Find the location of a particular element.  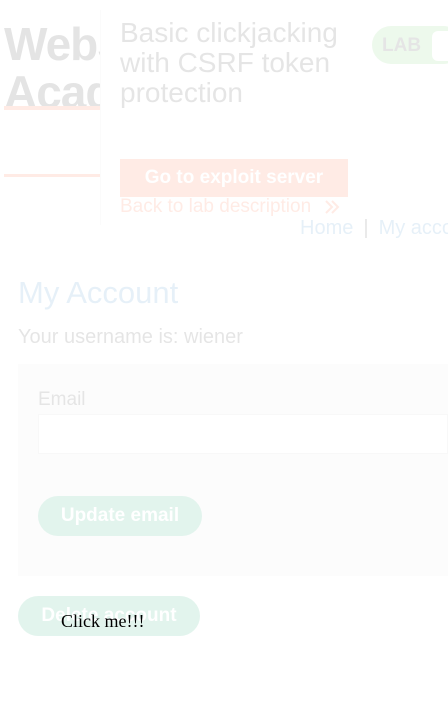

lab-badge-divider is located at coordinates (440, 46).